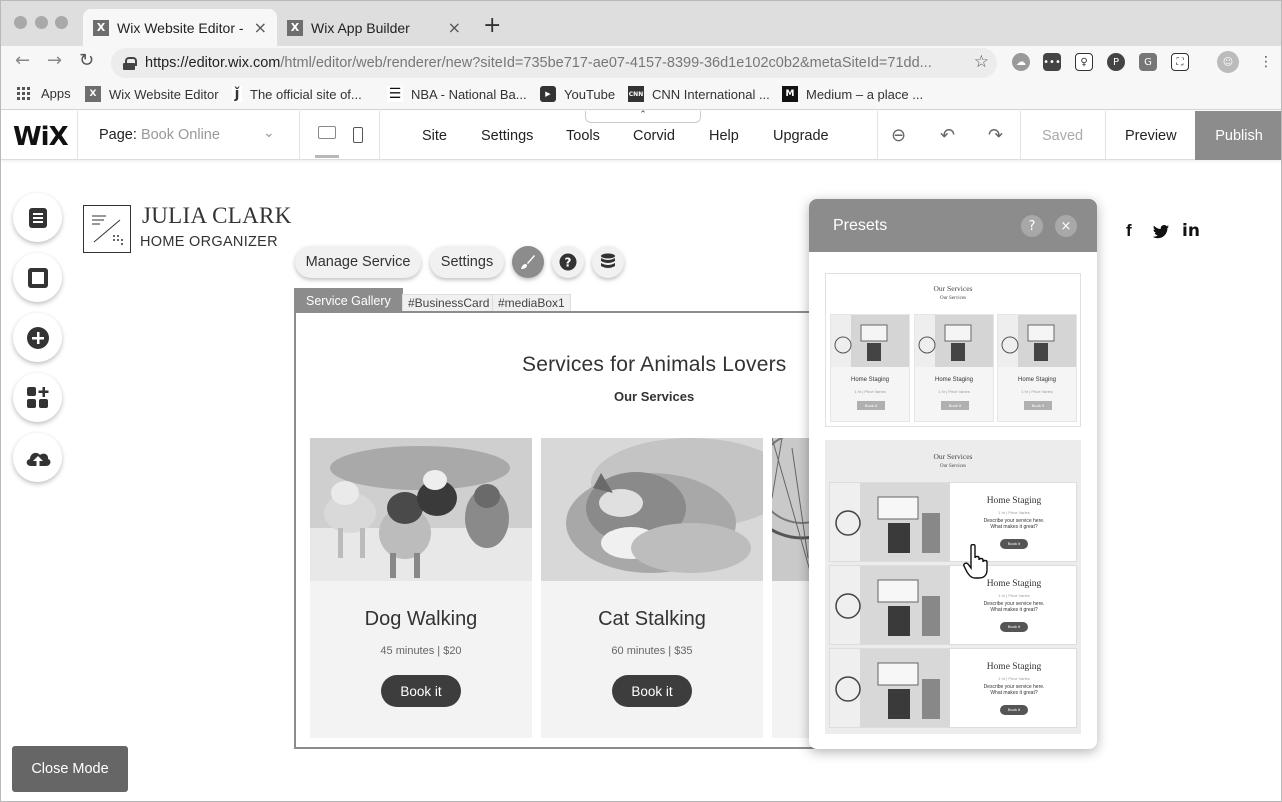  I want to click on bookmark-youtube: ▶ YouTube, so click(577, 94).